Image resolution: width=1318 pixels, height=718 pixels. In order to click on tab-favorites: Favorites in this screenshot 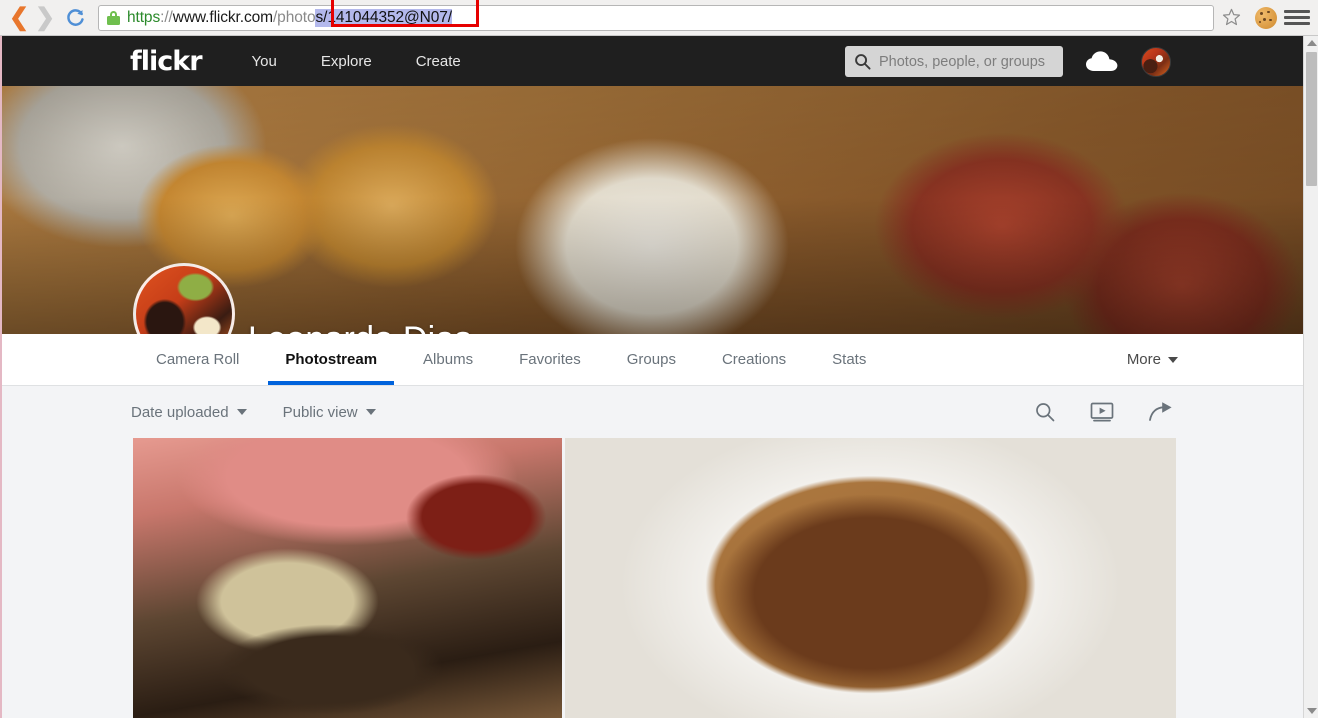, I will do `click(550, 359)`.